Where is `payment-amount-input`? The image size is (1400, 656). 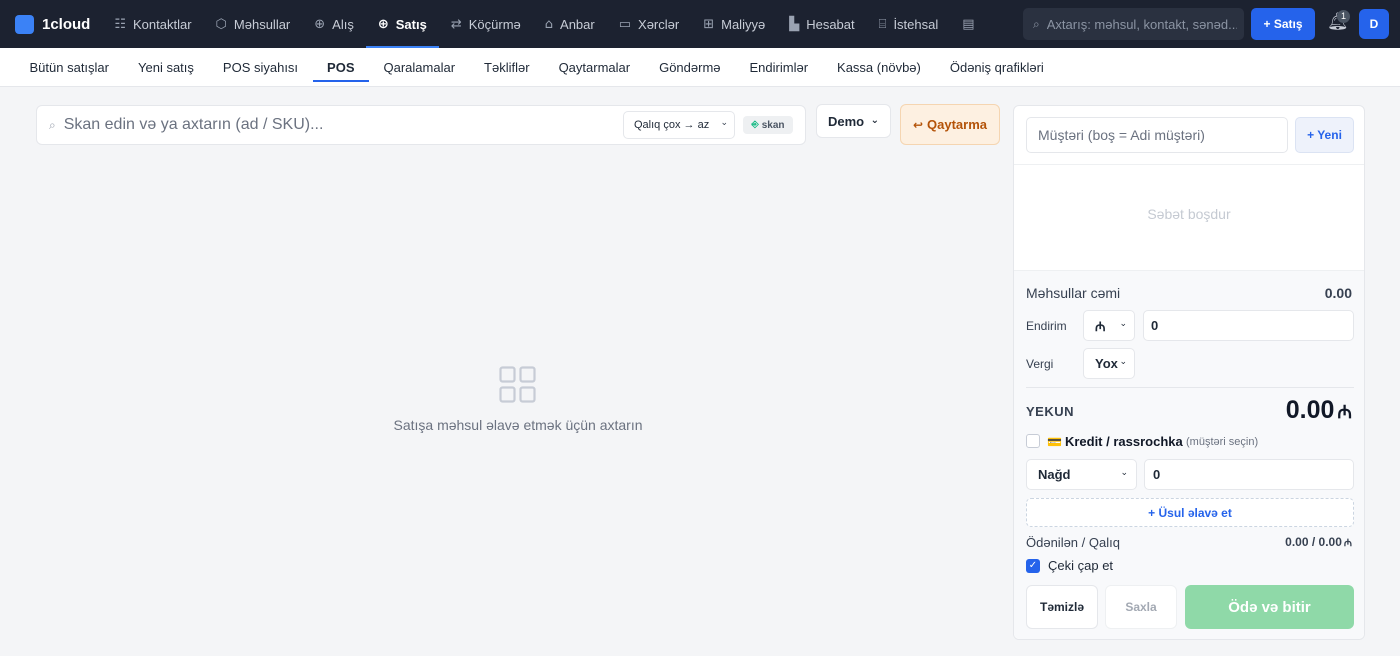 payment-amount-input is located at coordinates (1249, 474).